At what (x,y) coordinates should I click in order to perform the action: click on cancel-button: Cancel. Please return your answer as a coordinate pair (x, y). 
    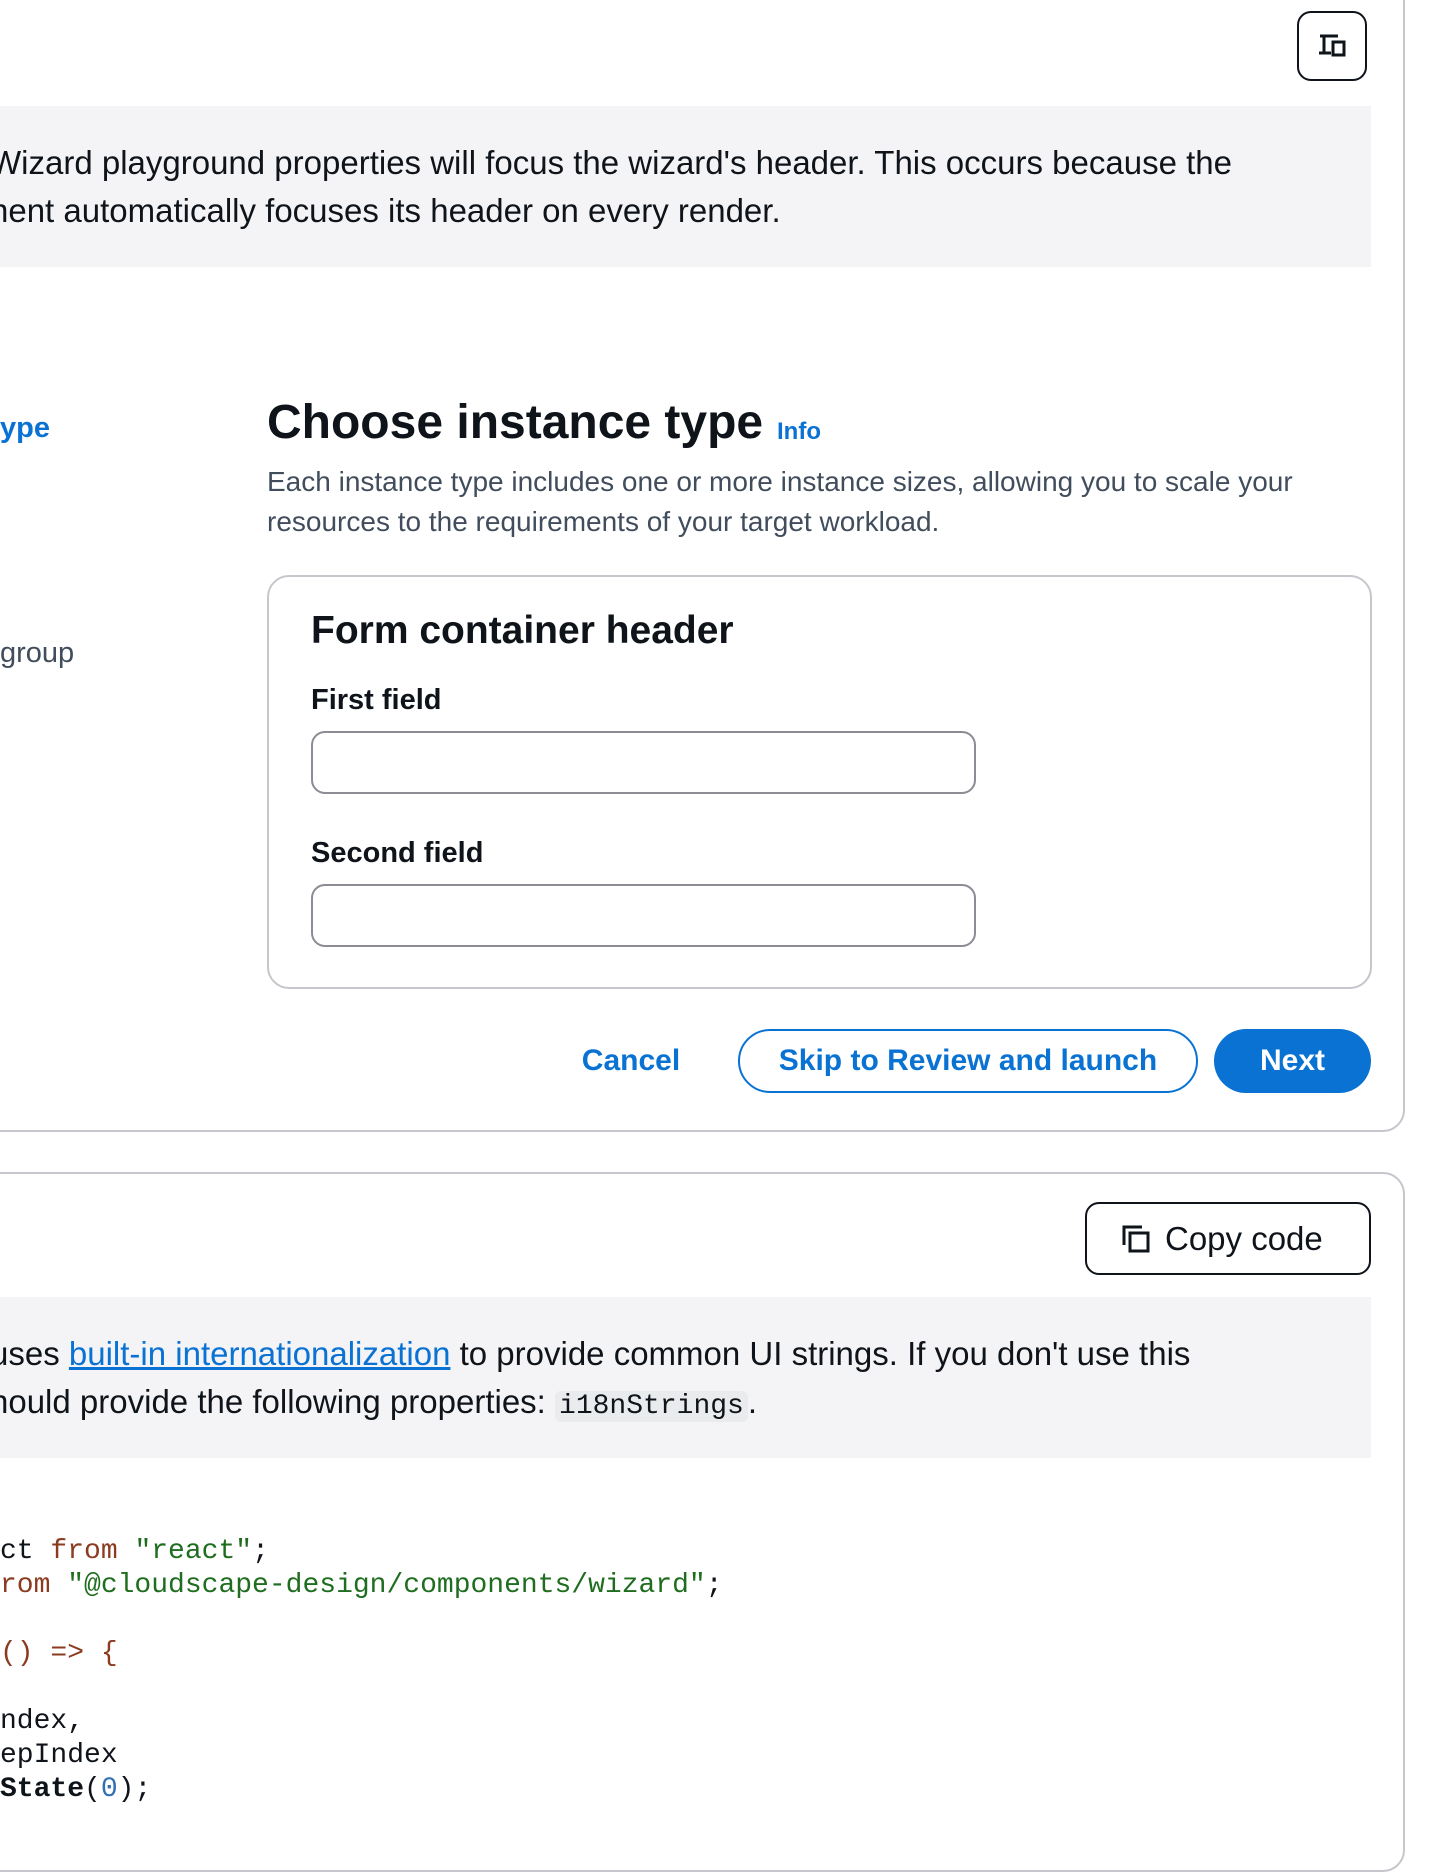
    Looking at the image, I should click on (631, 1061).